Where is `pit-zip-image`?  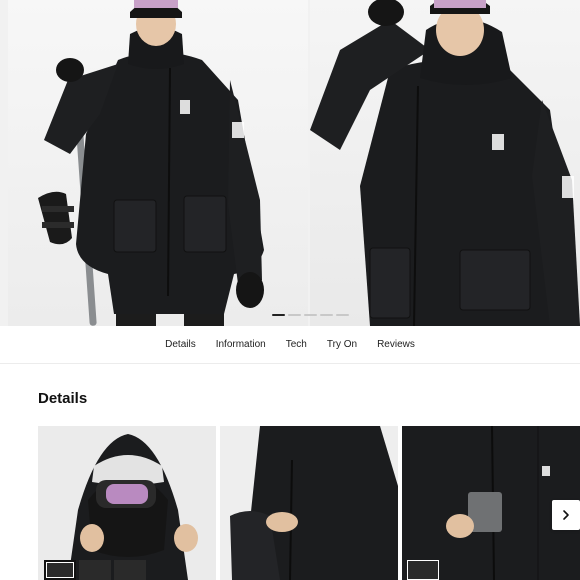 pit-zip-image is located at coordinates (309, 503).